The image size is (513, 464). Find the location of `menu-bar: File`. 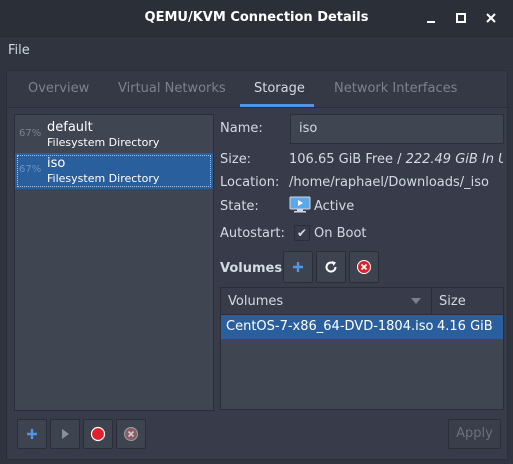

menu-bar: File is located at coordinates (256, 50).